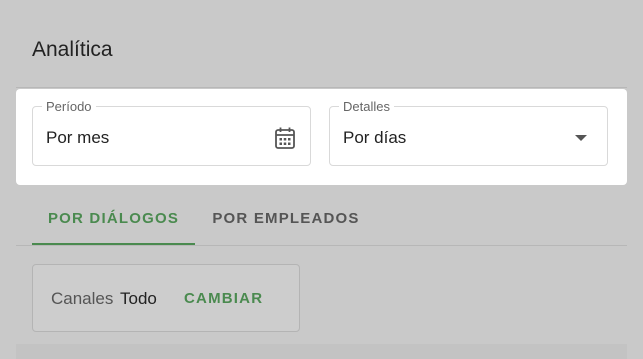  What do you see at coordinates (321, 87) in the screenshot?
I see `header-divider` at bounding box center [321, 87].